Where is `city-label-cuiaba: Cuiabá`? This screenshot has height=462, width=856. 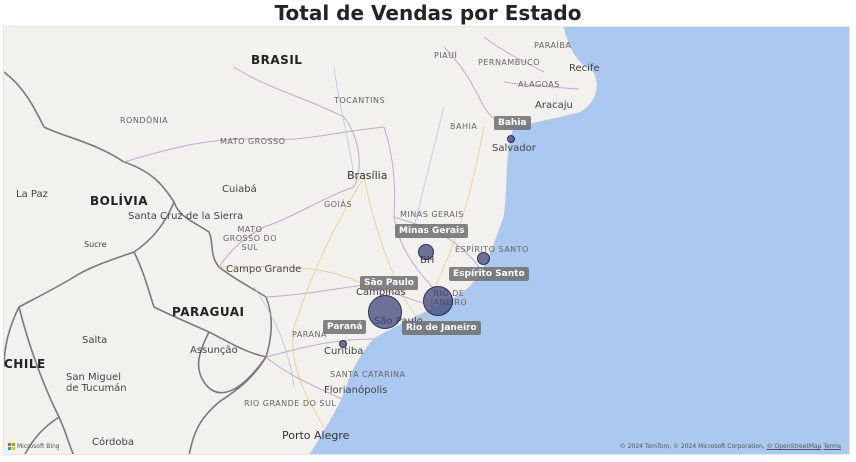
city-label-cuiaba: Cuiabá is located at coordinates (239, 189).